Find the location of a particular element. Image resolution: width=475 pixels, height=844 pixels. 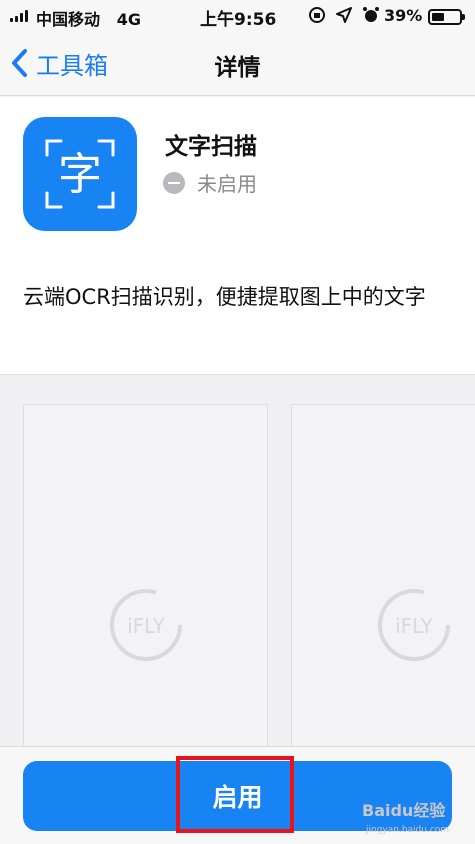

enable-label: 启用 is located at coordinates (237, 797).